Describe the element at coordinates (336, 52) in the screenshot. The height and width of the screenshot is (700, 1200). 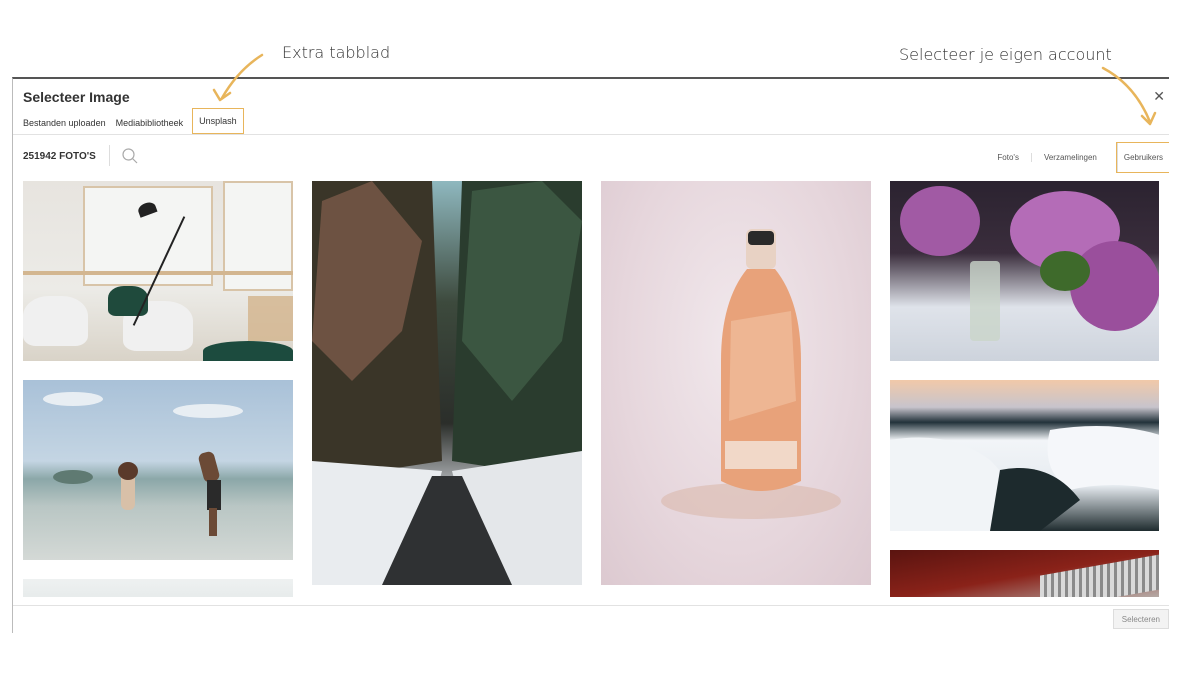
I see `annotation-extra-tab: Extra tabblad` at that location.